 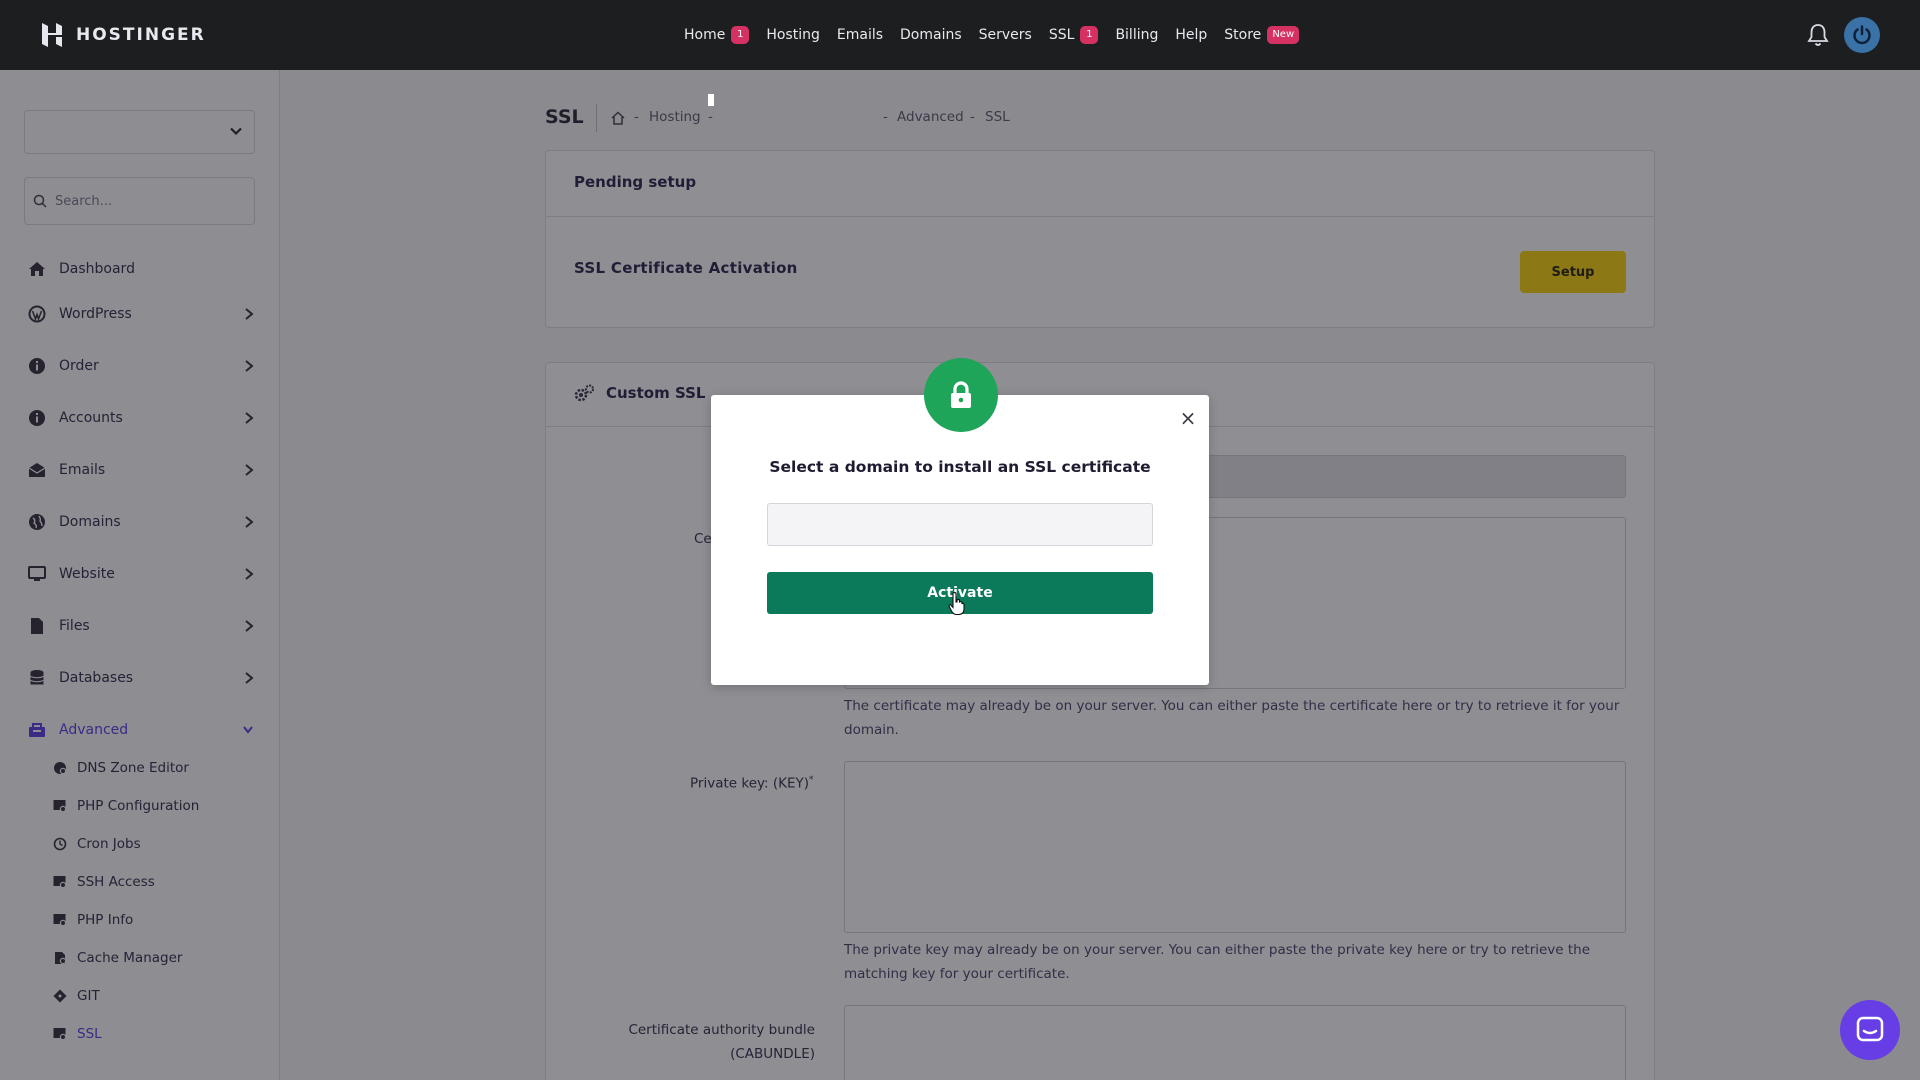 I want to click on power-icon, so click(x=1862, y=35).